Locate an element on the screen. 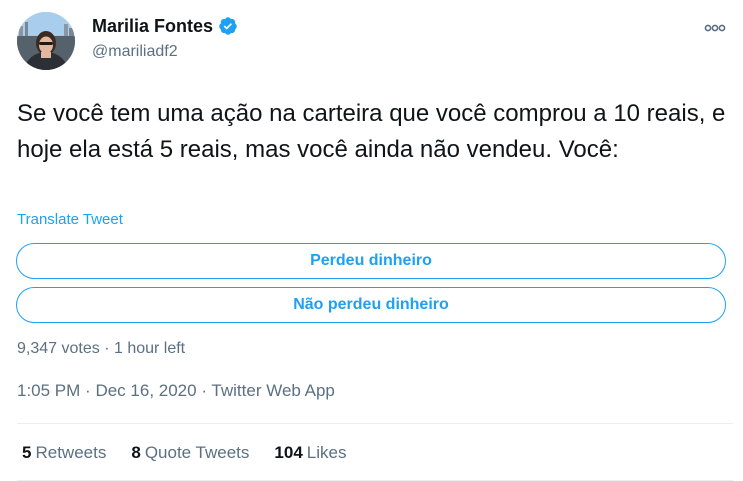 The width and height of the screenshot is (743, 481). retweets-stat: 5 Retweets is located at coordinates (64, 453).